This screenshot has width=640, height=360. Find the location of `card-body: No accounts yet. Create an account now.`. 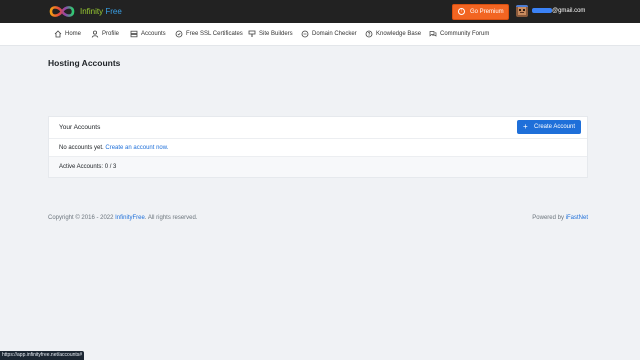

card-body: No accounts yet. Create an account now. is located at coordinates (318, 148).